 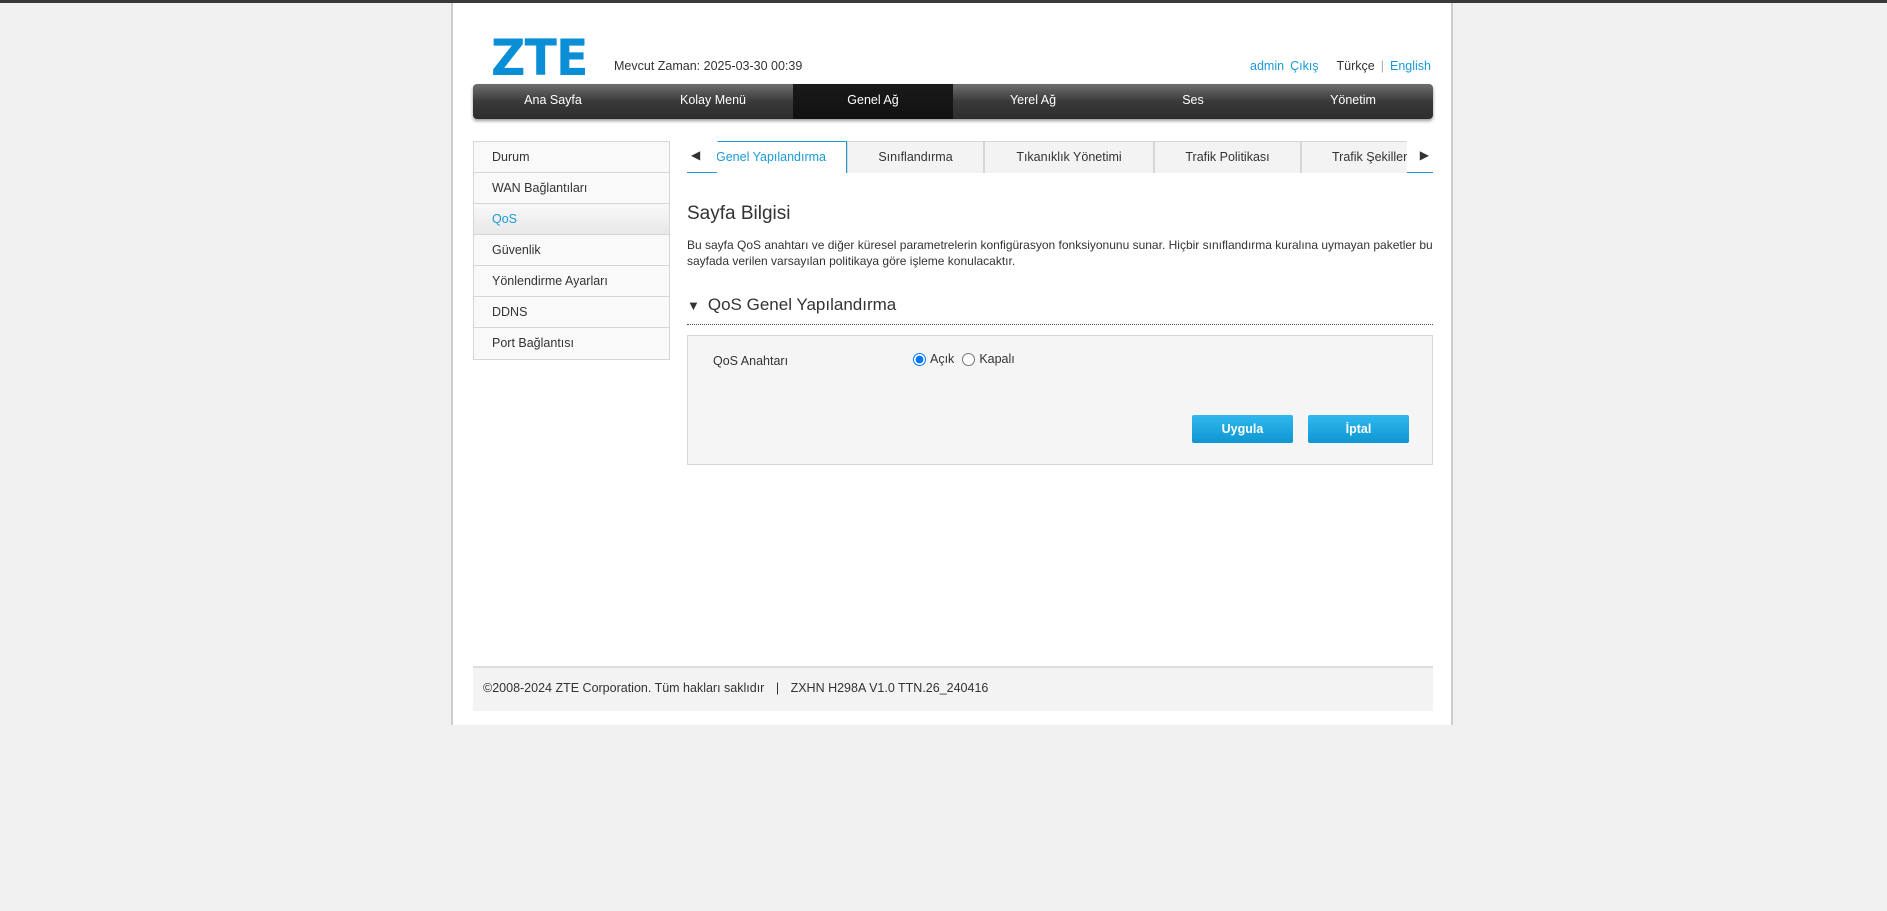 I want to click on sidebar-item-ddns: DDNS, so click(x=571, y=312).